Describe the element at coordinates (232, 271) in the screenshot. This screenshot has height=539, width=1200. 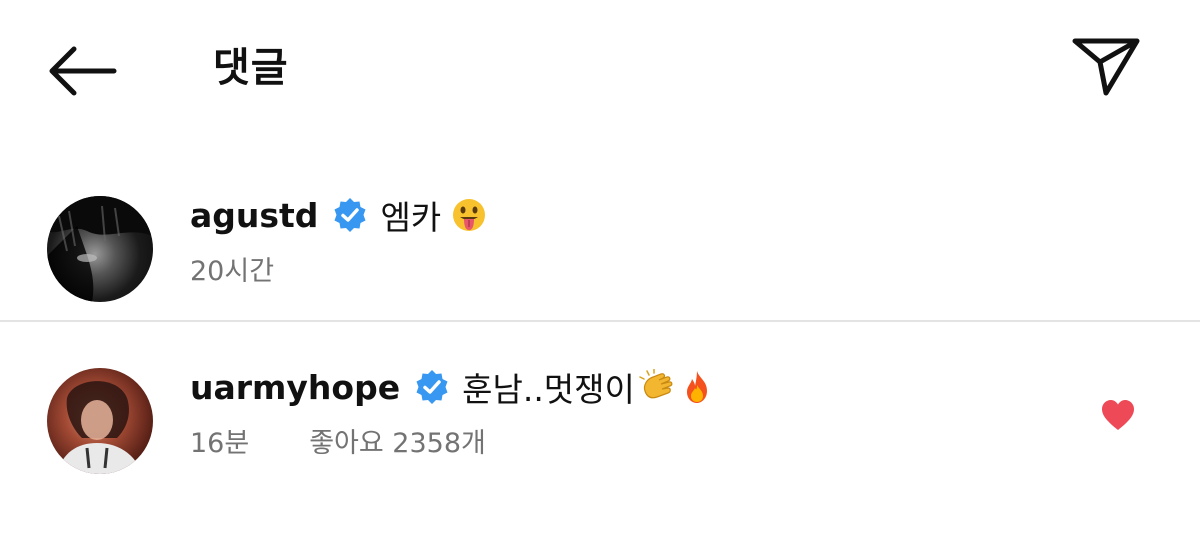
I see `timestamp: 20시간` at that location.